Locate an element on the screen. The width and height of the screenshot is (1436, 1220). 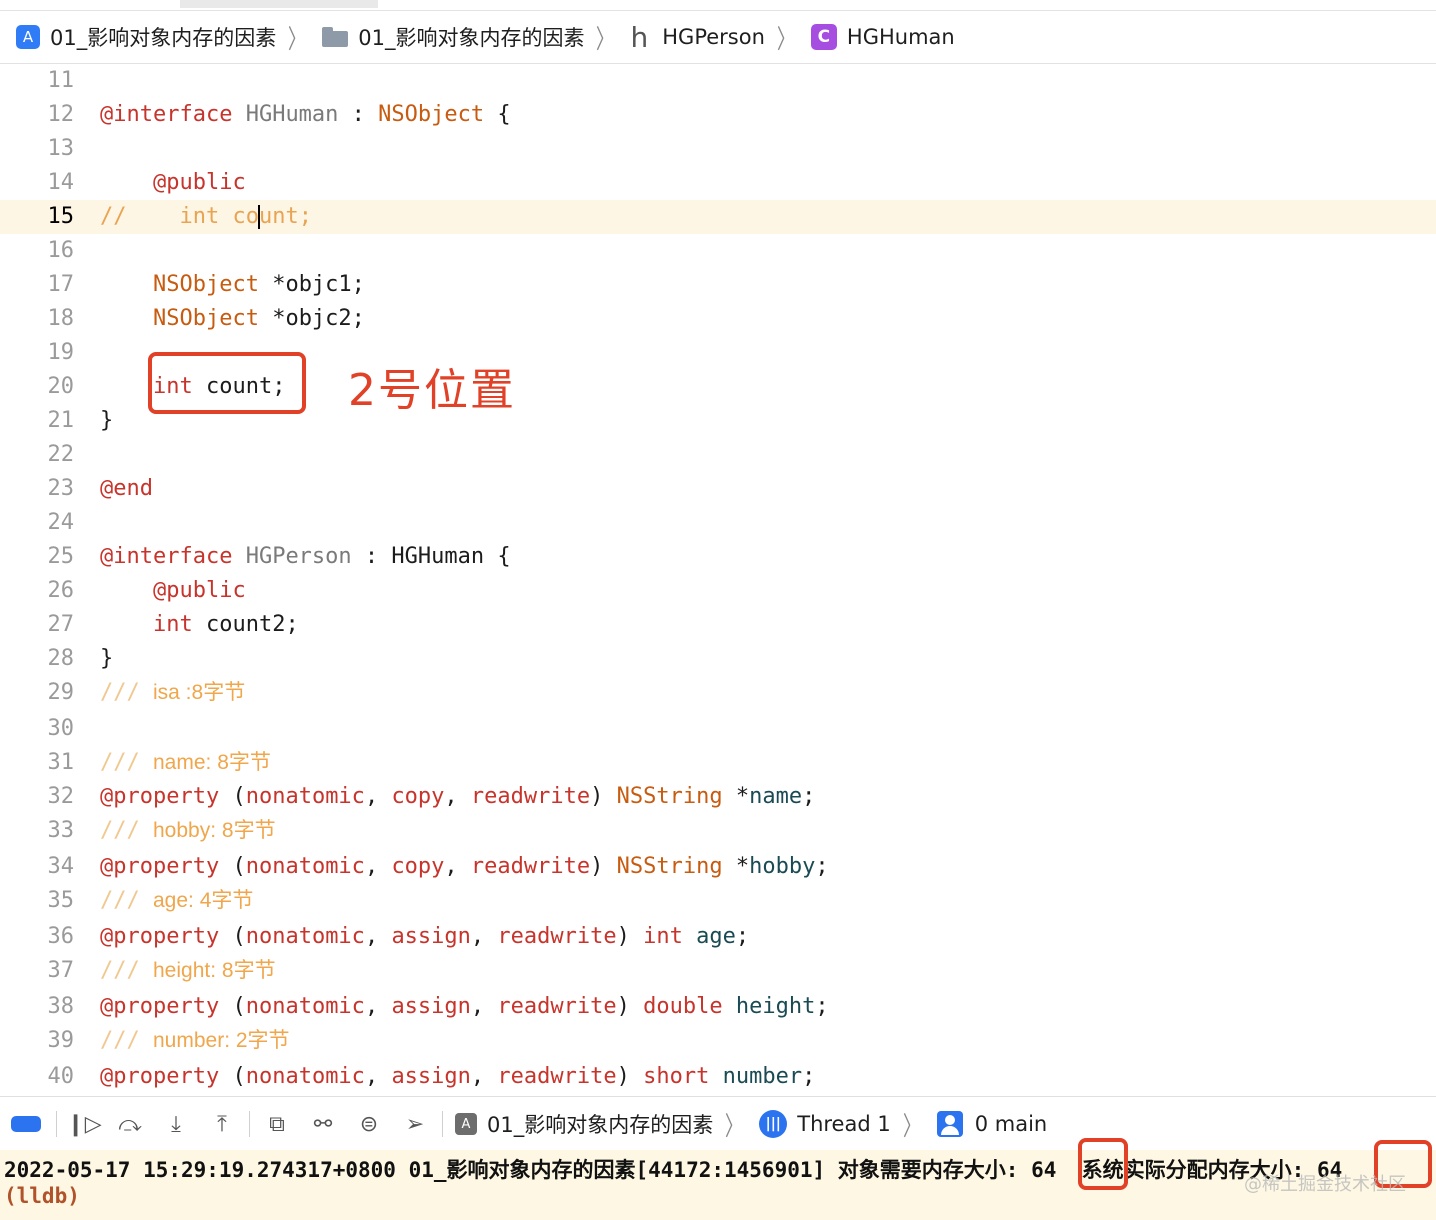
view-hierarchy-button: ⧉ is located at coordinates (277, 1124).